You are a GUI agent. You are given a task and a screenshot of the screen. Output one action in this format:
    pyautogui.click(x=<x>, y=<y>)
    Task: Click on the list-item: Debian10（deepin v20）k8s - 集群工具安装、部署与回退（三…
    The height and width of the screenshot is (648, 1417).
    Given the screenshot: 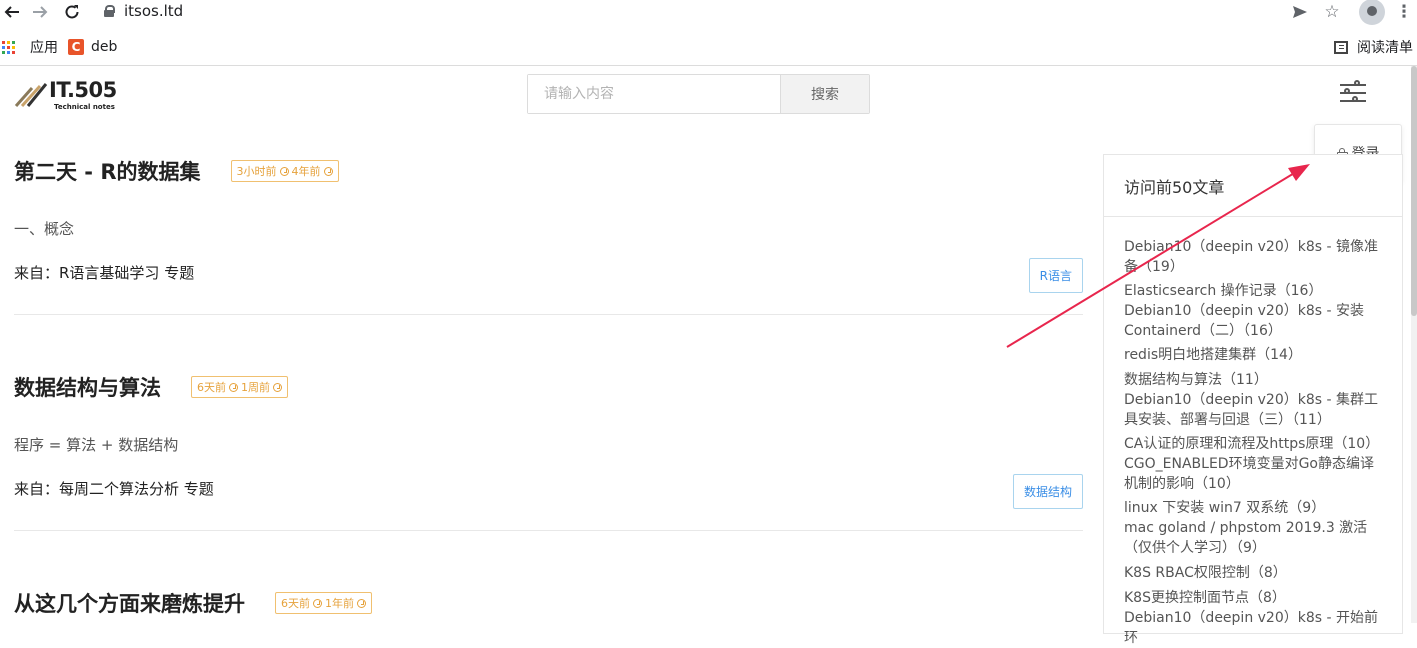 What is the action you would take?
    pyautogui.click(x=1253, y=410)
    